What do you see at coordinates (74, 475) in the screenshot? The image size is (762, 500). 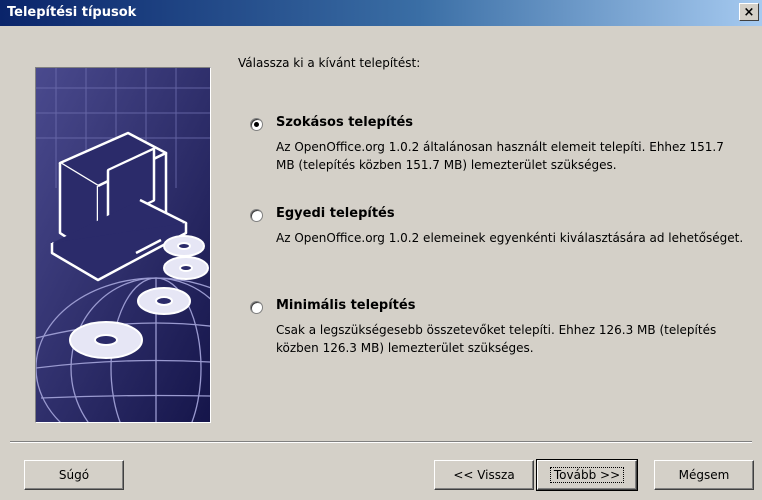 I see `help-button: Súgó` at bounding box center [74, 475].